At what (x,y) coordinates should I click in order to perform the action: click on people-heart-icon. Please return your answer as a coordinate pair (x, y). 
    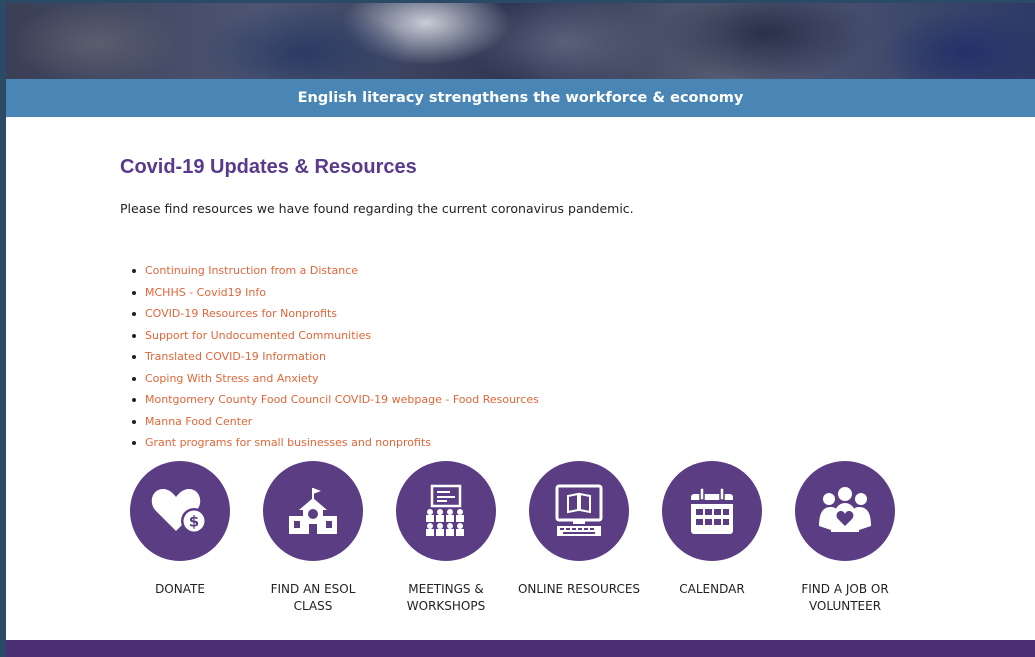
    Looking at the image, I should click on (845, 509).